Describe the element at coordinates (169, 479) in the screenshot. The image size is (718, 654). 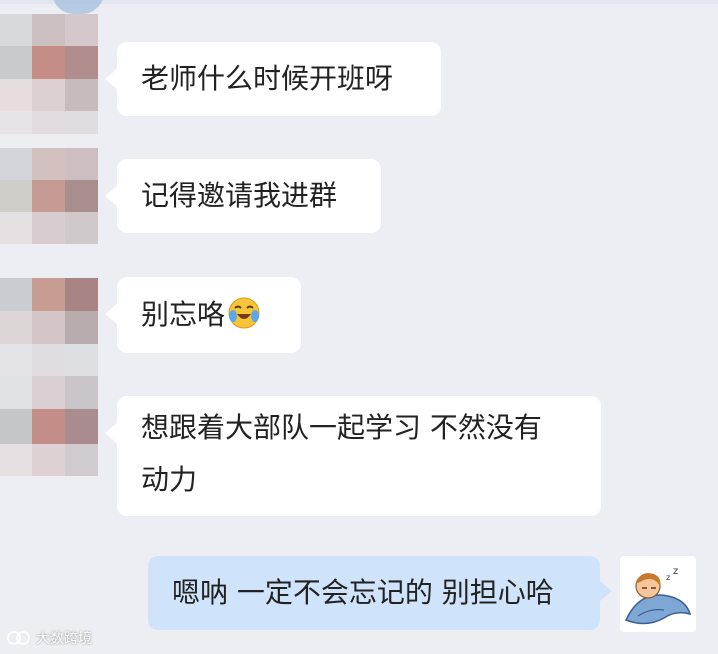
I see `message-text-line: 动力` at that location.